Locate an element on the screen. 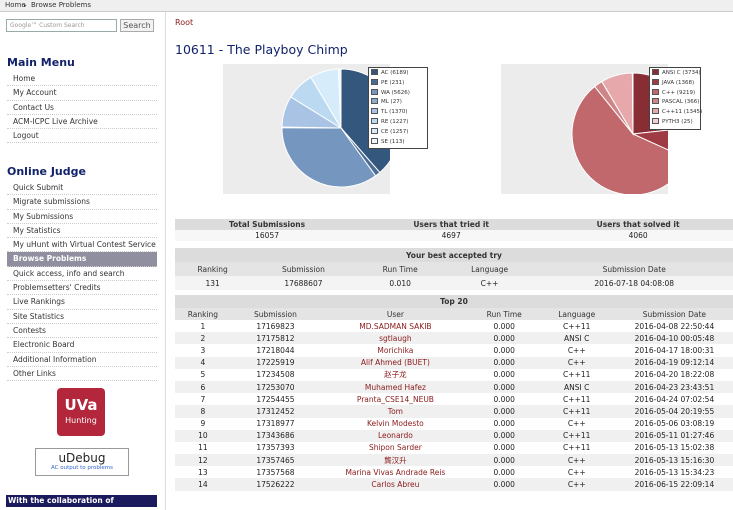 This screenshot has width=733, height=510. top20-cell-ranking: 8 is located at coordinates (203, 411).